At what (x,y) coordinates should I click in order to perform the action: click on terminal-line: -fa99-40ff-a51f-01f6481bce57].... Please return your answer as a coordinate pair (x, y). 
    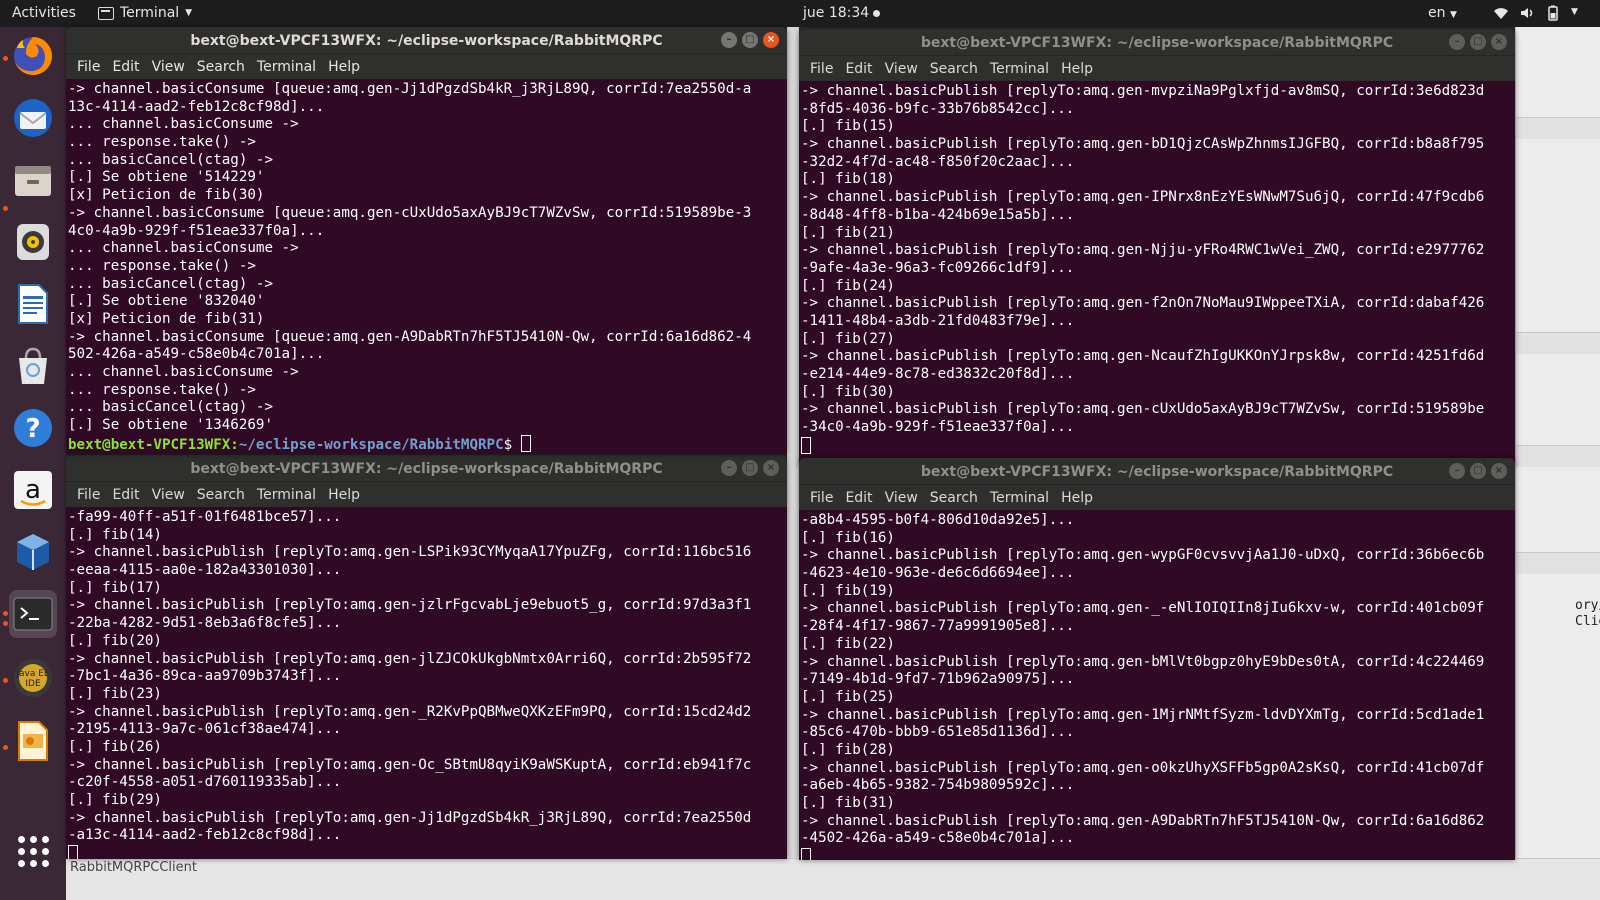
    Looking at the image, I should click on (205, 517).